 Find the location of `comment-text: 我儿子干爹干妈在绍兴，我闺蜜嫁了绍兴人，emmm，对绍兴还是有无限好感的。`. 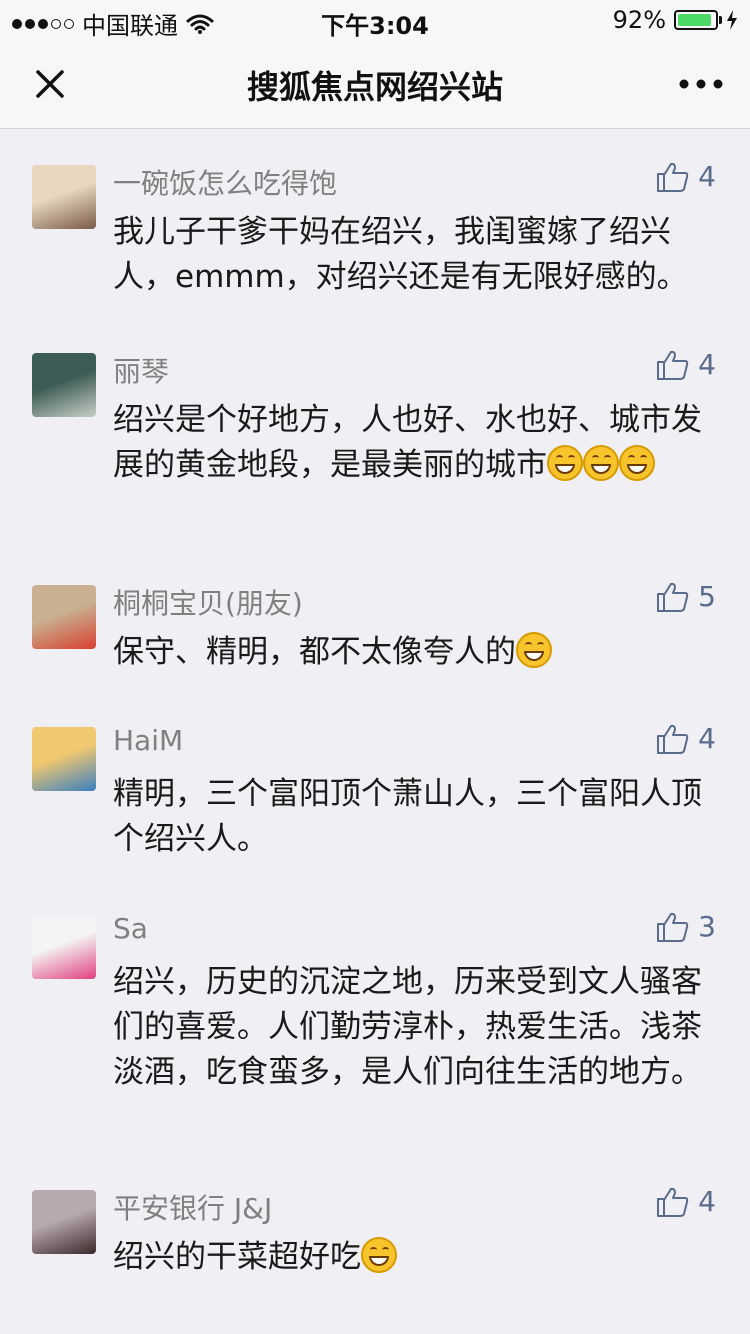

comment-text: 我儿子干爹干妈在绍兴，我闺蜜嫁了绍兴人，emmm，对绍兴还是有无限好感的。 is located at coordinates (413, 255).